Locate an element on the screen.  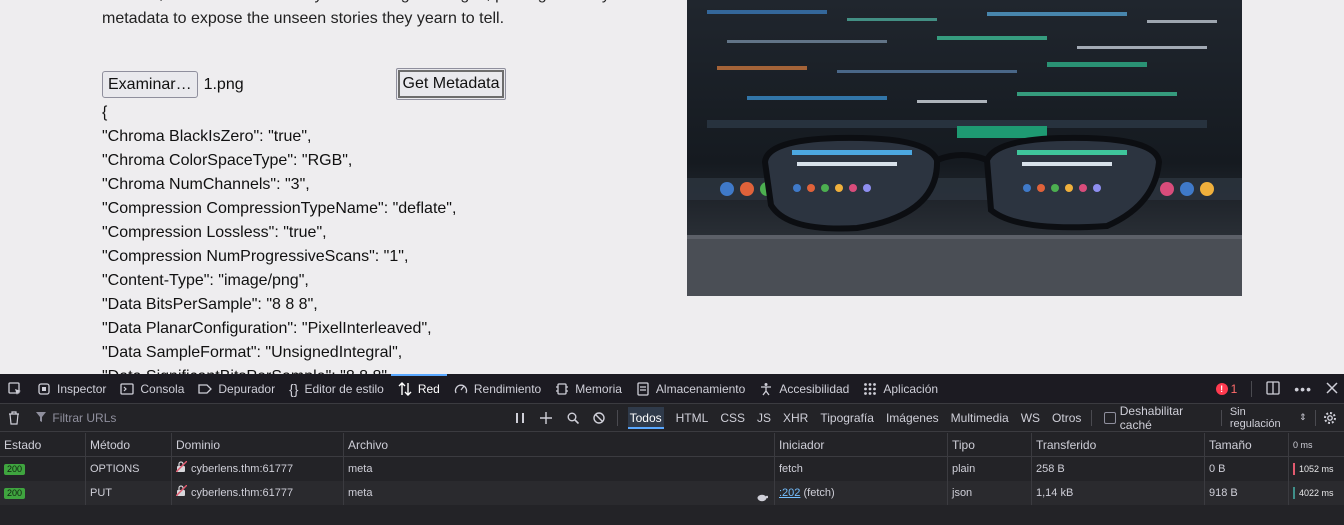
pause-icon is located at coordinates (520, 418).